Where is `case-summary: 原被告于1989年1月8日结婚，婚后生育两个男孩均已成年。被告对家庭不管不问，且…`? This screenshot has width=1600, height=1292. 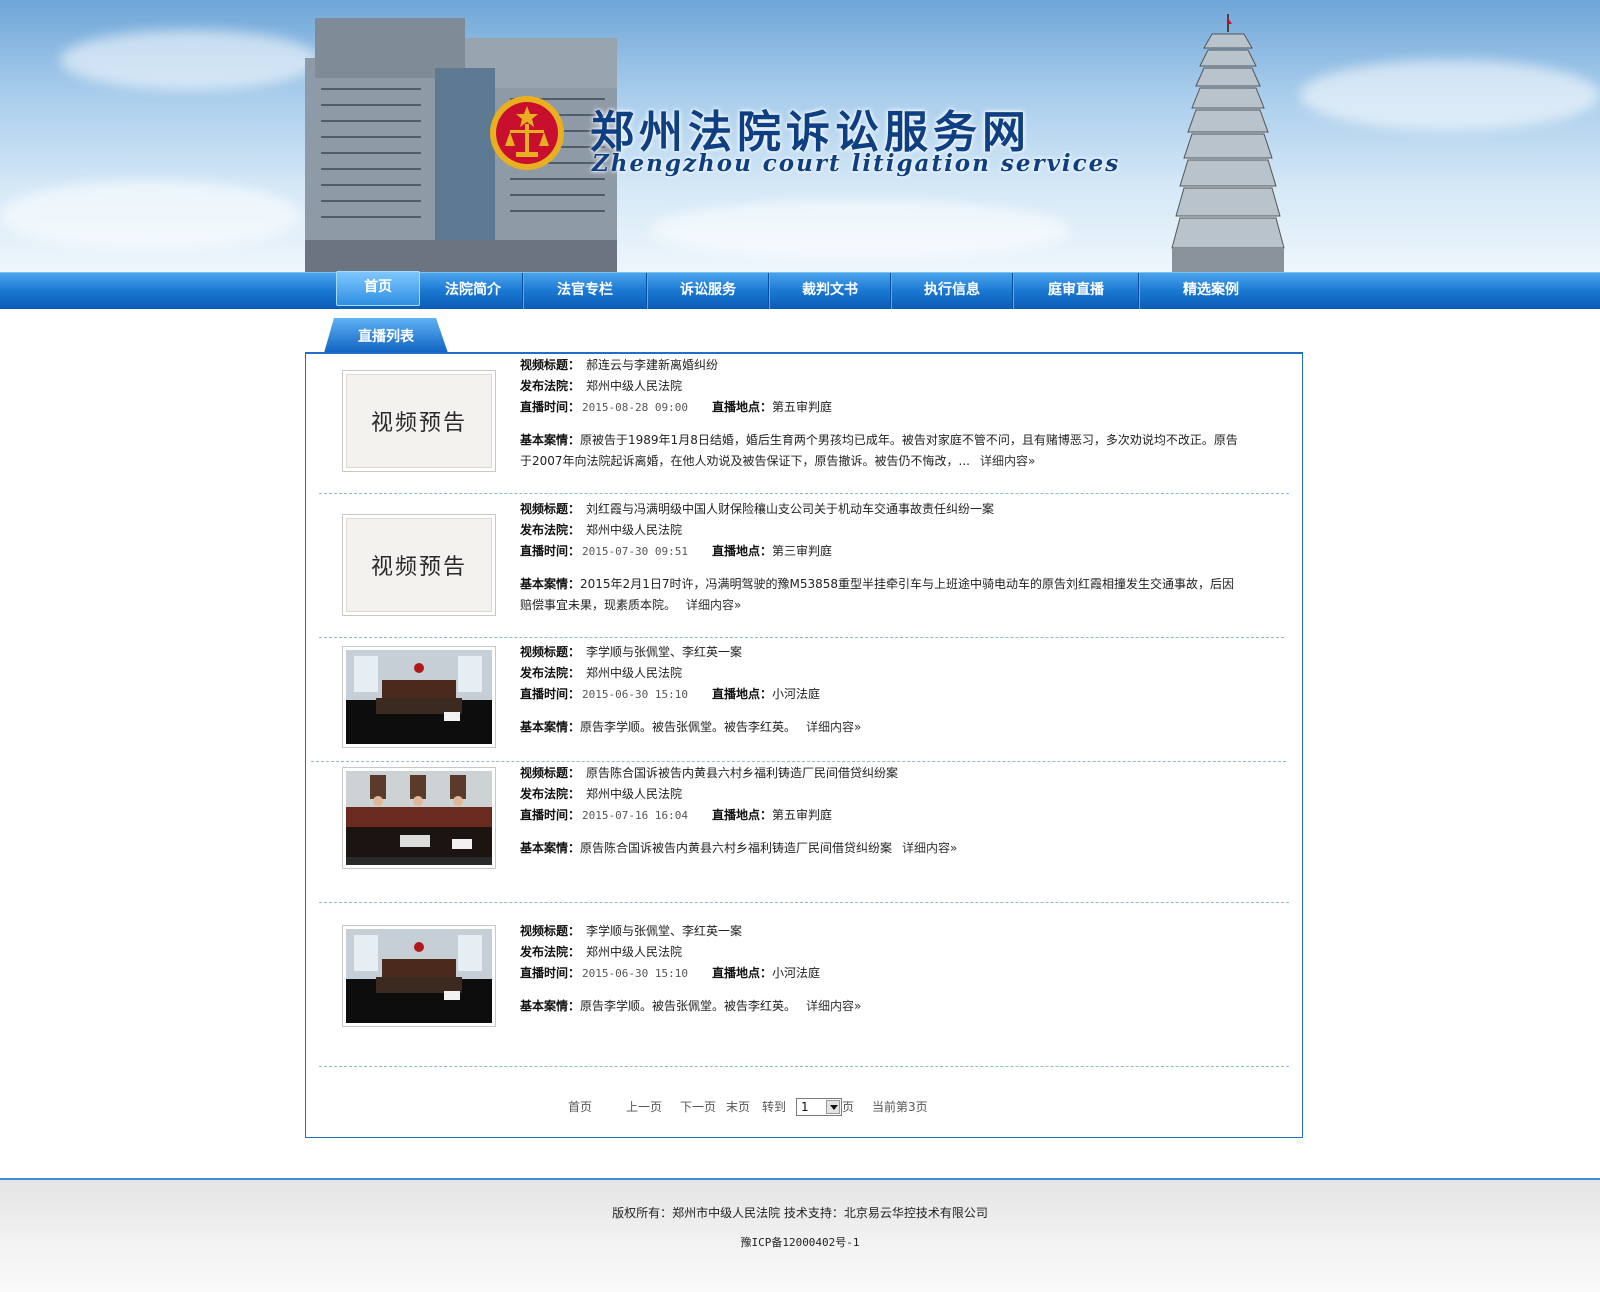
case-summary: 原被告于1989年1月8日结婚，婚后生育两个男孩均已成年。被告对家庭不管不问，且… is located at coordinates (879, 450).